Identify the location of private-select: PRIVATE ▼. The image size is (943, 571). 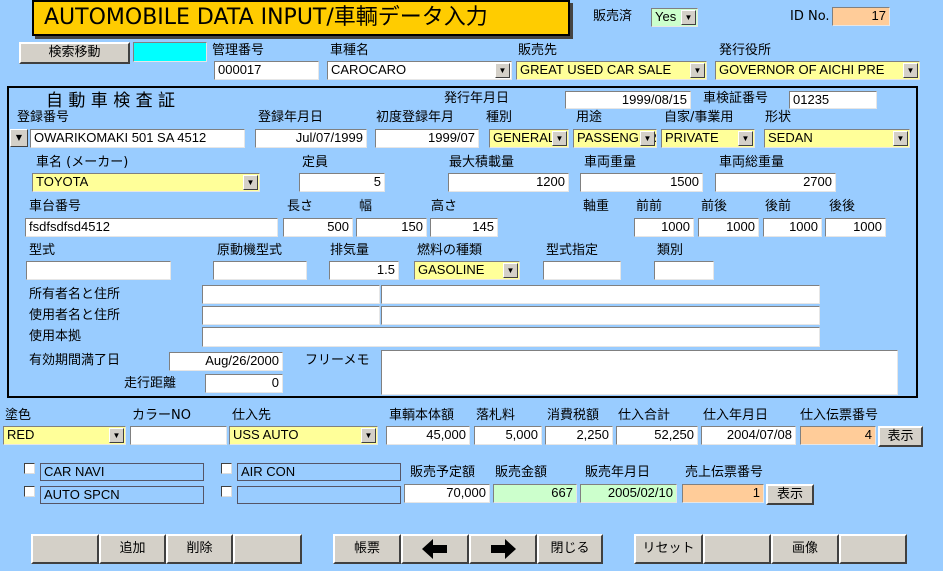
(708, 138).